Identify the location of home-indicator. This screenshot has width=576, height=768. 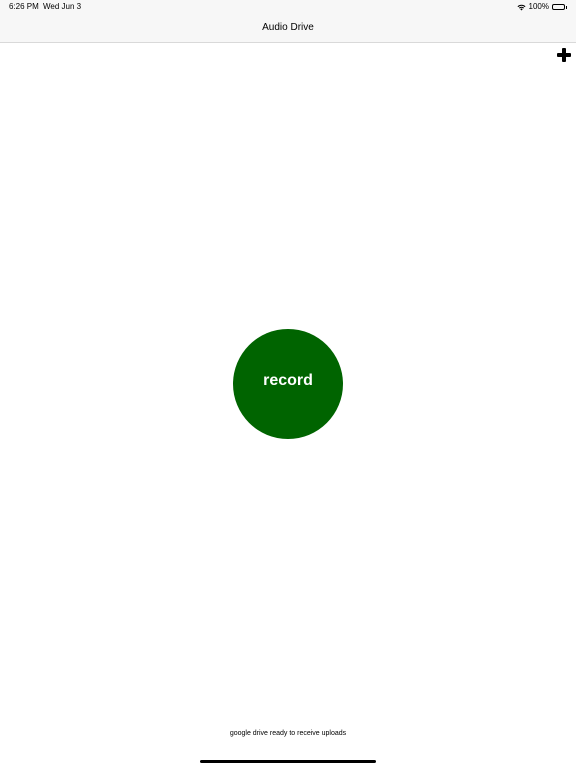
(288, 761).